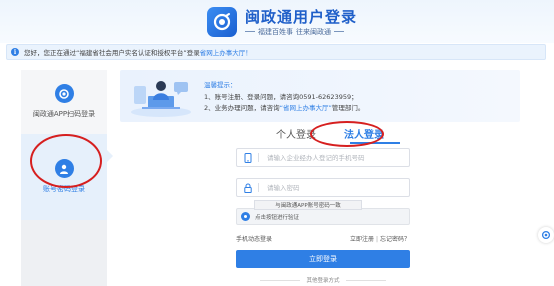 This screenshot has width=554, height=286. I want to click on sidebar-item-password: 账号密码登录, so click(64, 177).